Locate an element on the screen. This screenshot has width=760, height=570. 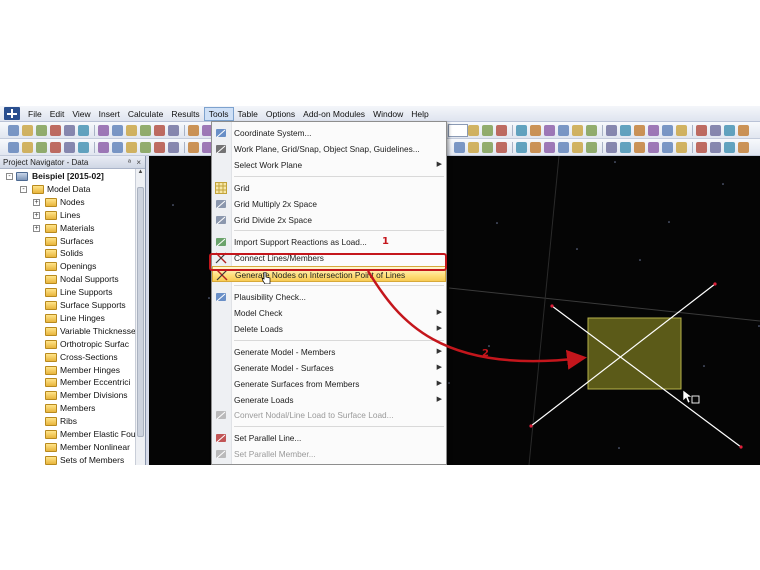
navigator-tree-item: Orthotropic Surfac is located at coordinates (68, 344).